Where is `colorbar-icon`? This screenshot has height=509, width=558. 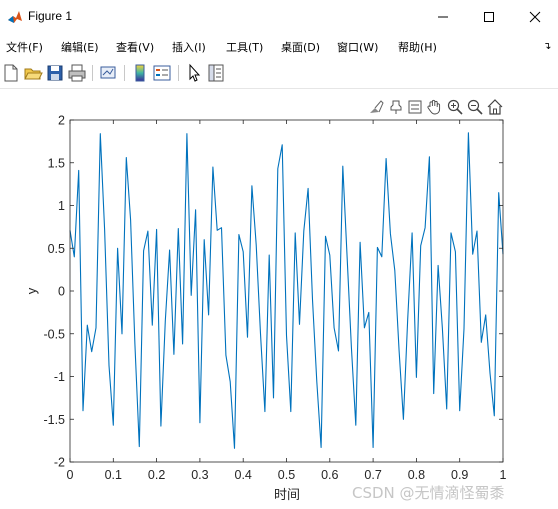 colorbar-icon is located at coordinates (140, 73).